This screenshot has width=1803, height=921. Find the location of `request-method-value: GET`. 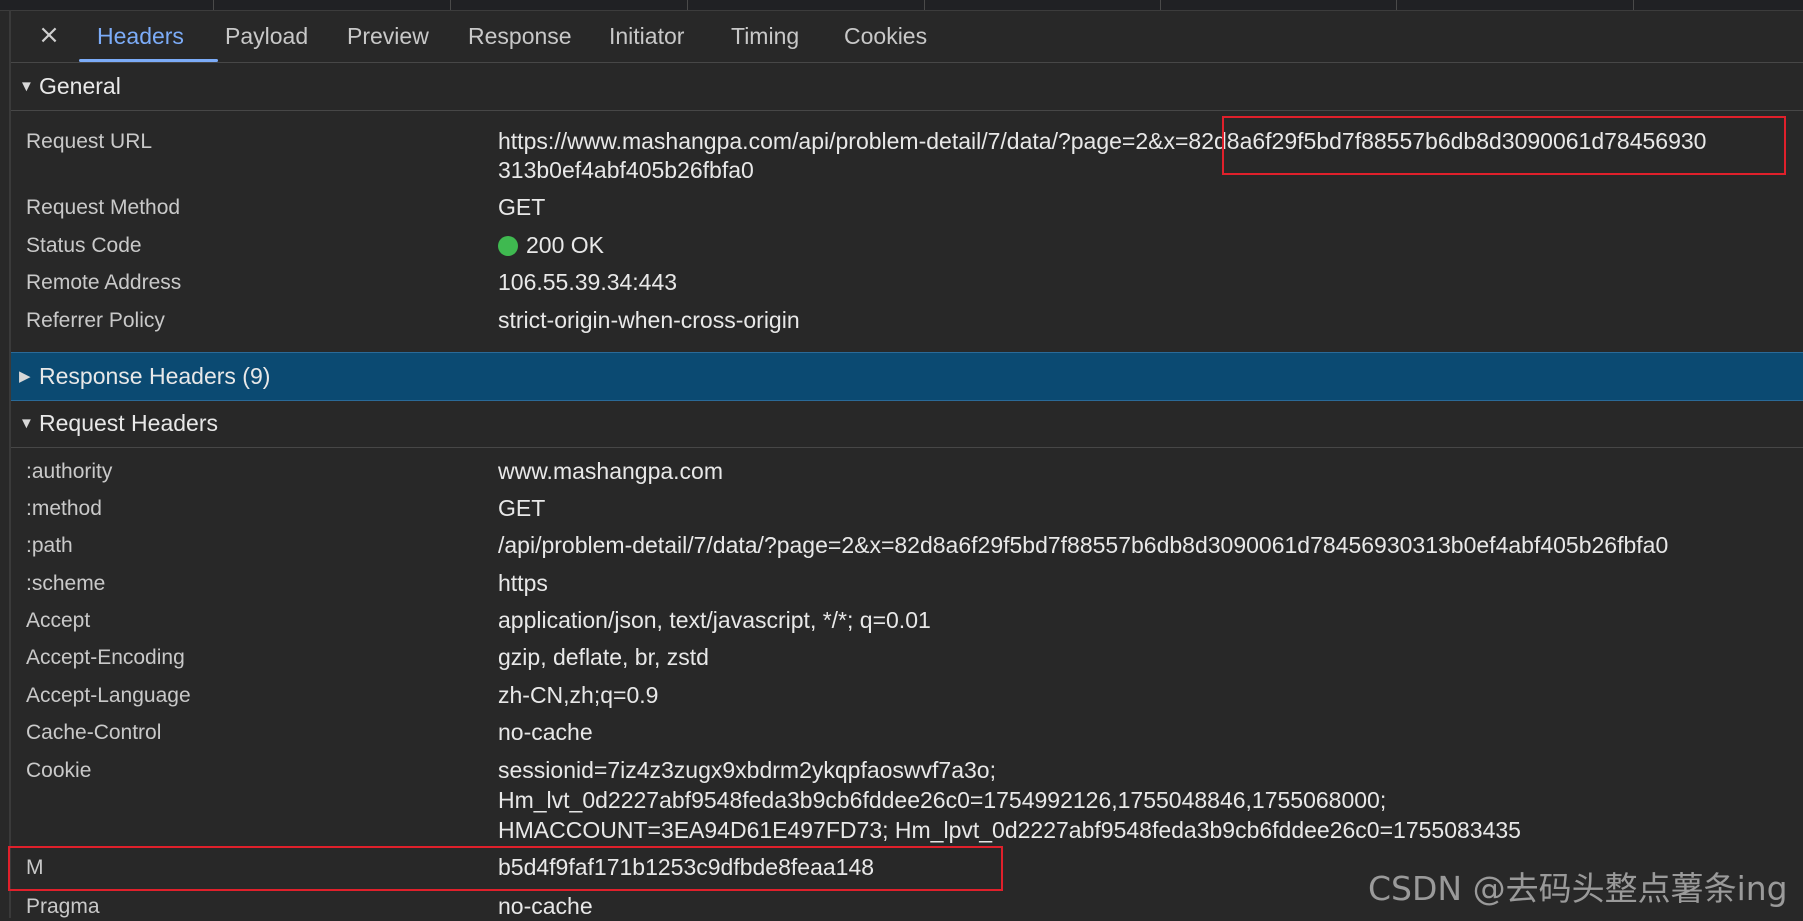

request-method-value: GET is located at coordinates (522, 207).